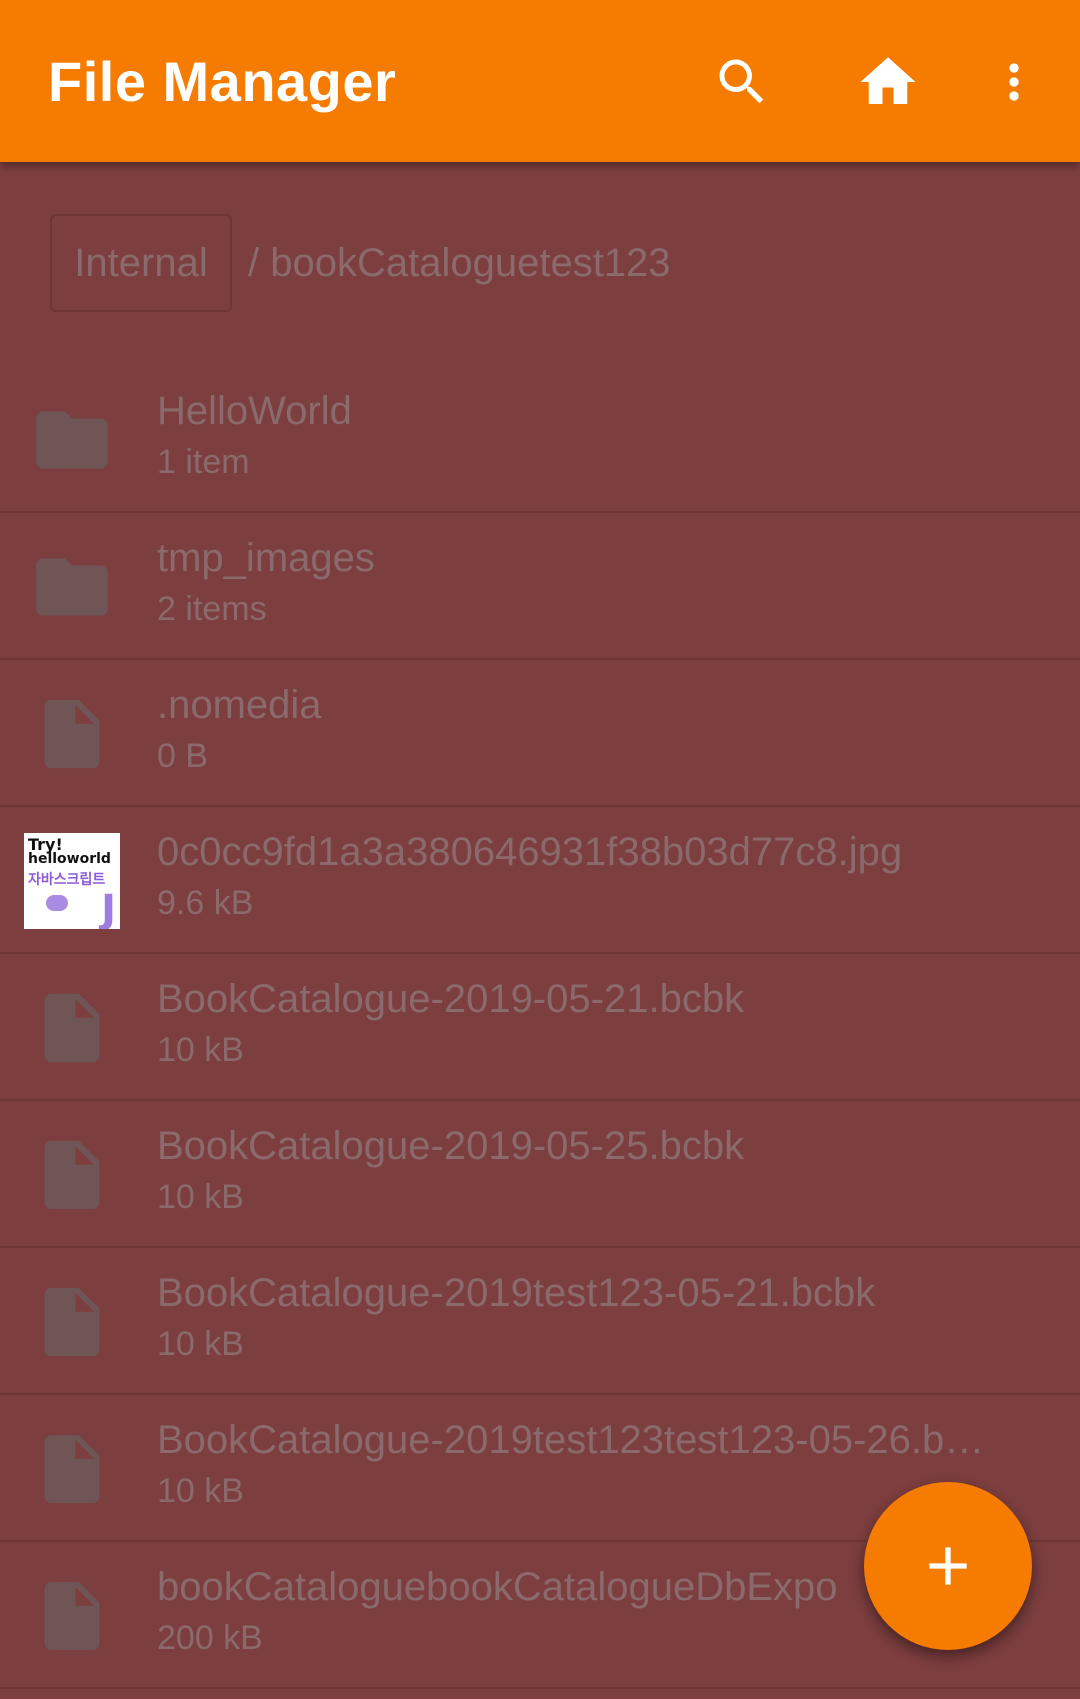  Describe the element at coordinates (108, 908) in the screenshot. I see `thumbnail-mark: J` at that location.